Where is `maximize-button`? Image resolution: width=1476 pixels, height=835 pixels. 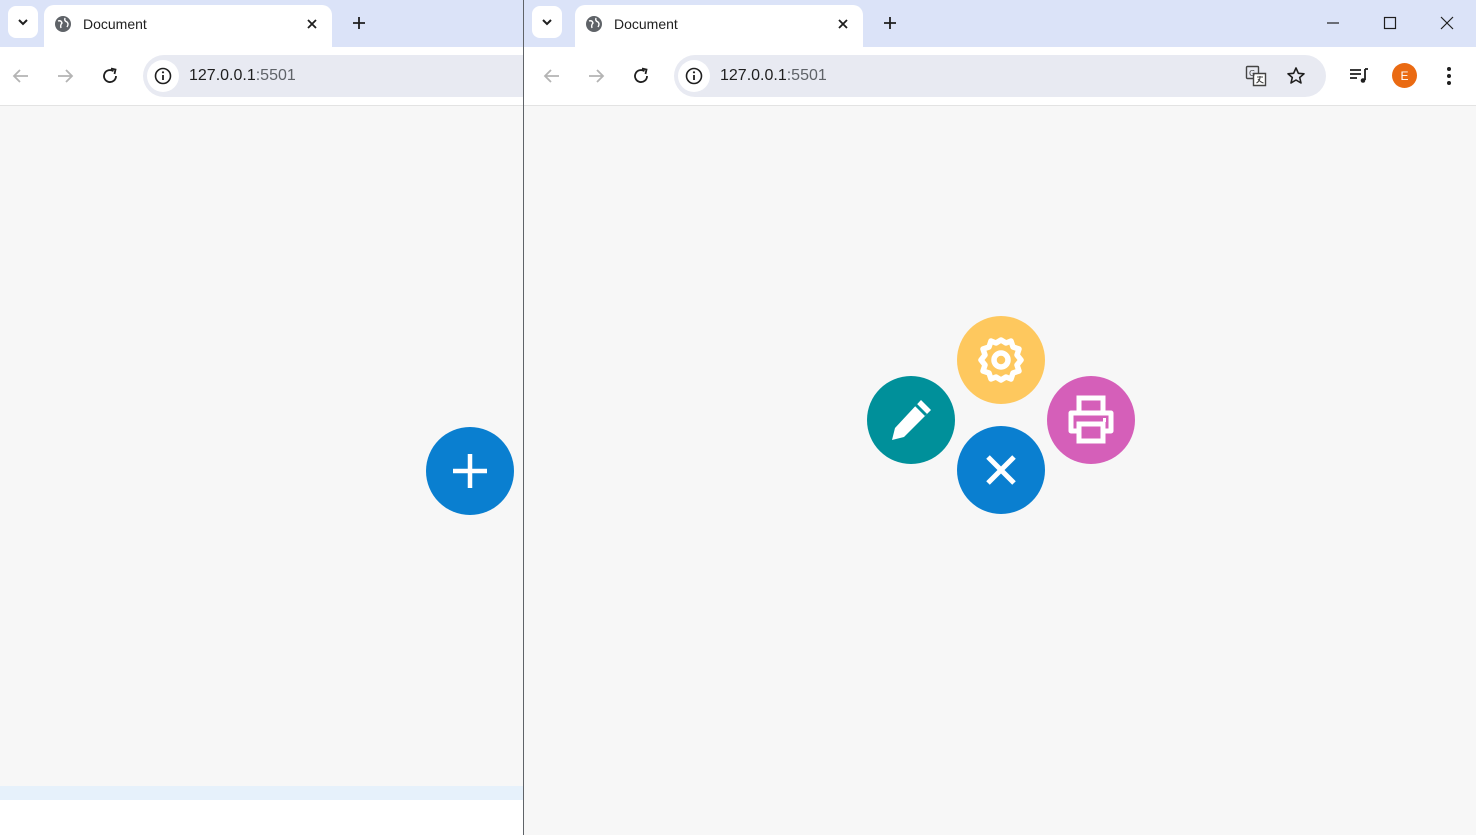 maximize-button is located at coordinates (1390, 23).